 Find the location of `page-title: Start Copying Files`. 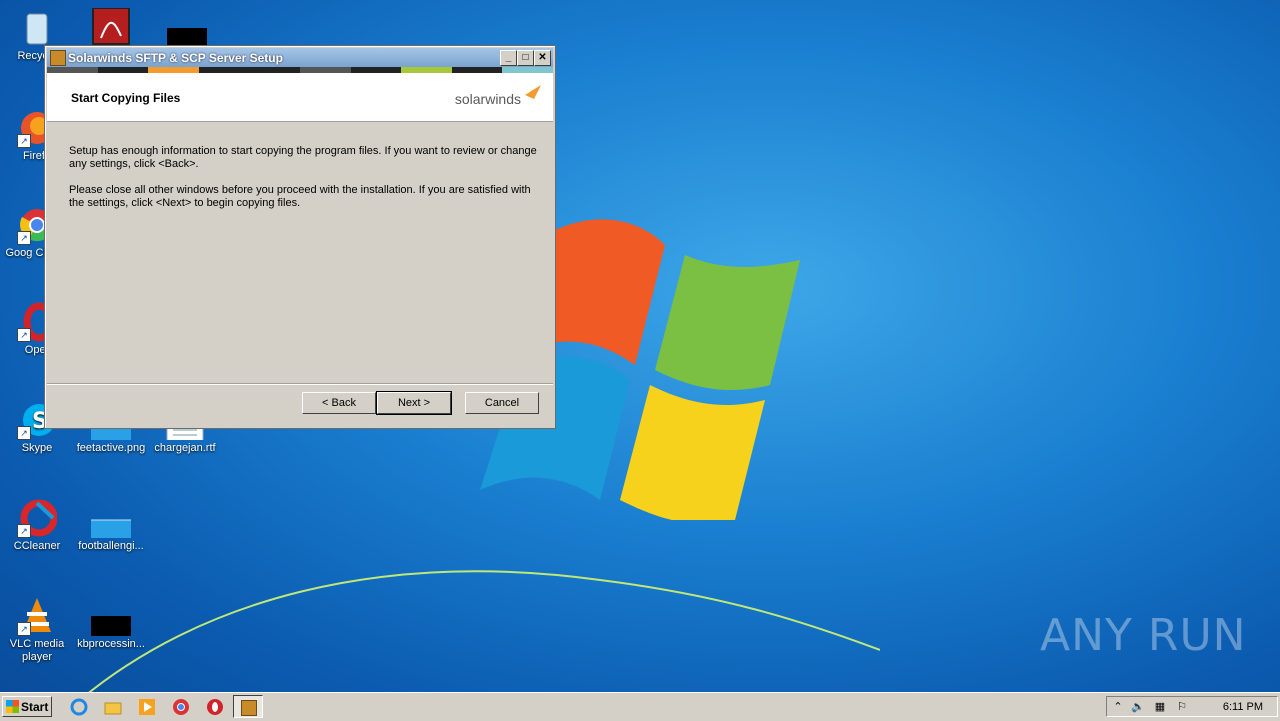

page-title: Start Copying Files is located at coordinates (126, 98).